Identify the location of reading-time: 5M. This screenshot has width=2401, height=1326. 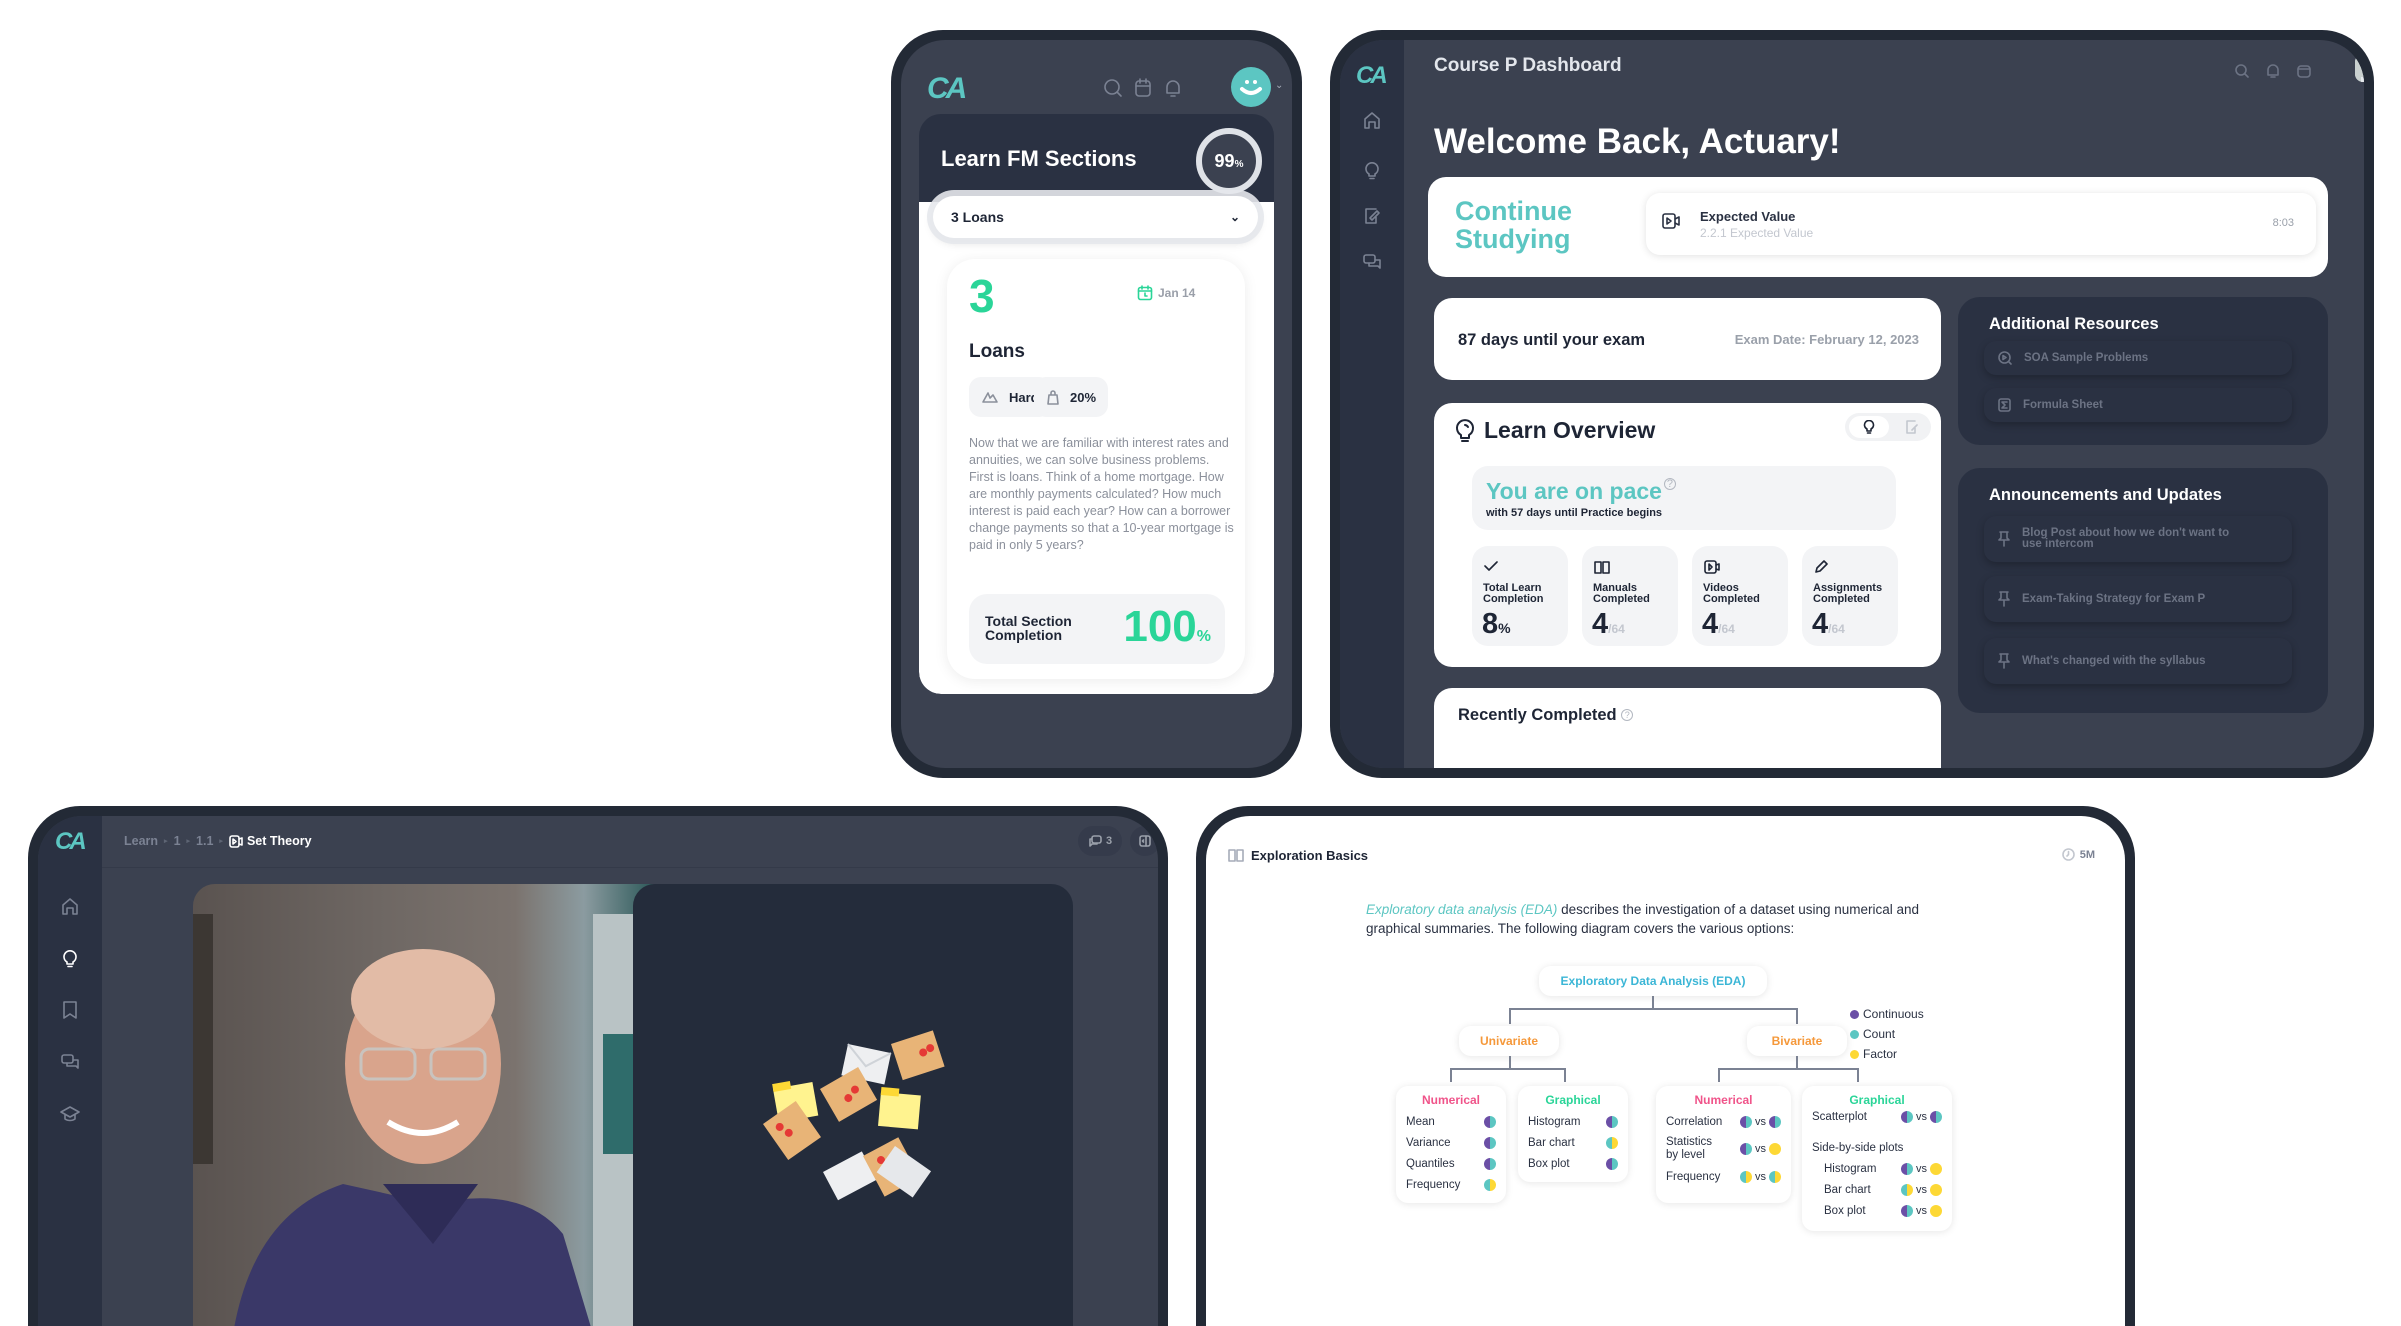
(2078, 854).